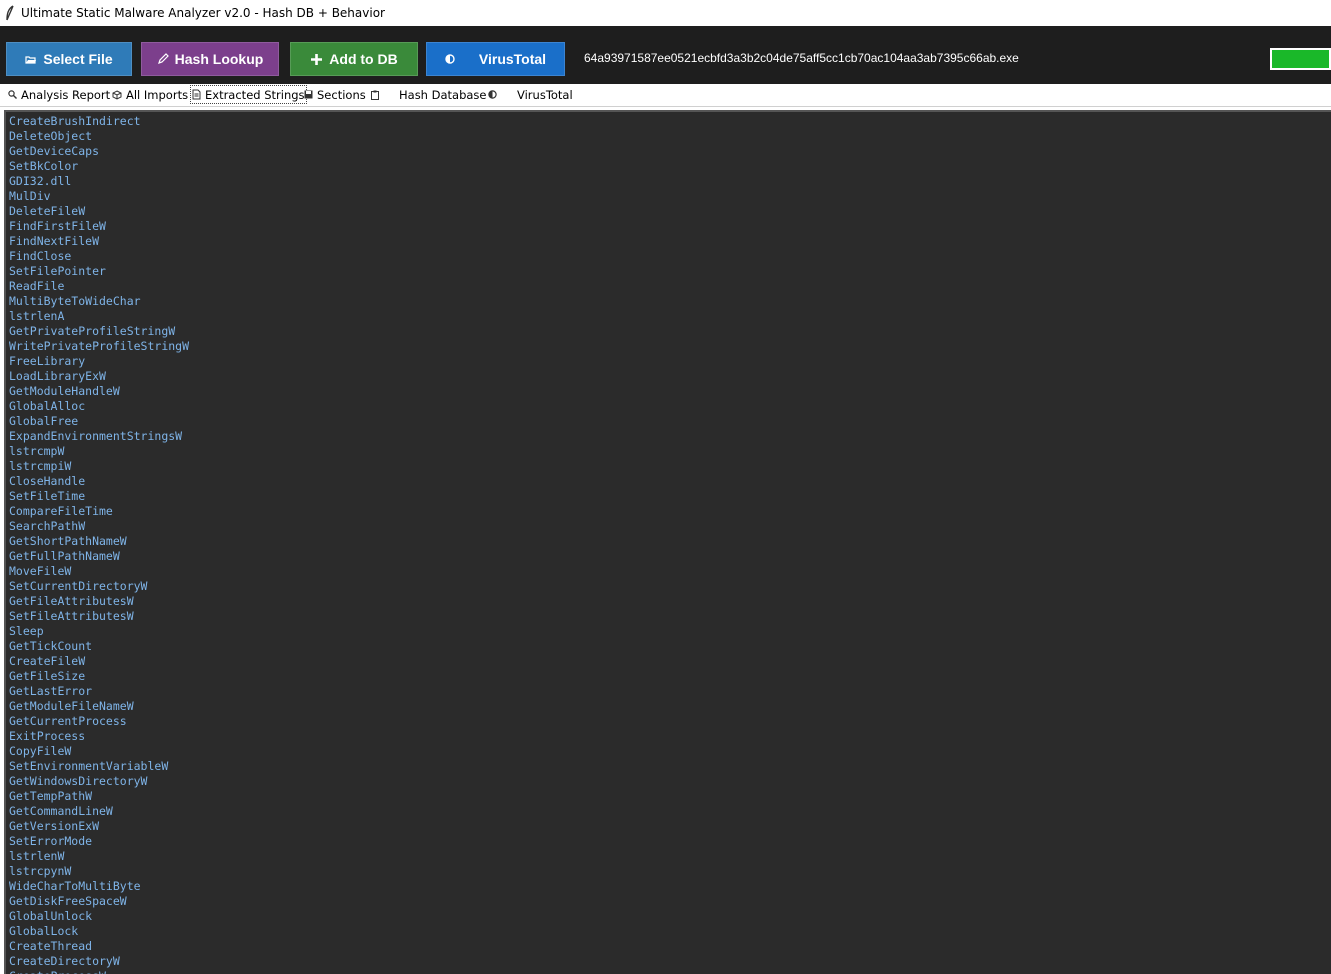 Image resolution: width=1331 pixels, height=974 pixels. I want to click on tab-label: Sections, so click(341, 94).